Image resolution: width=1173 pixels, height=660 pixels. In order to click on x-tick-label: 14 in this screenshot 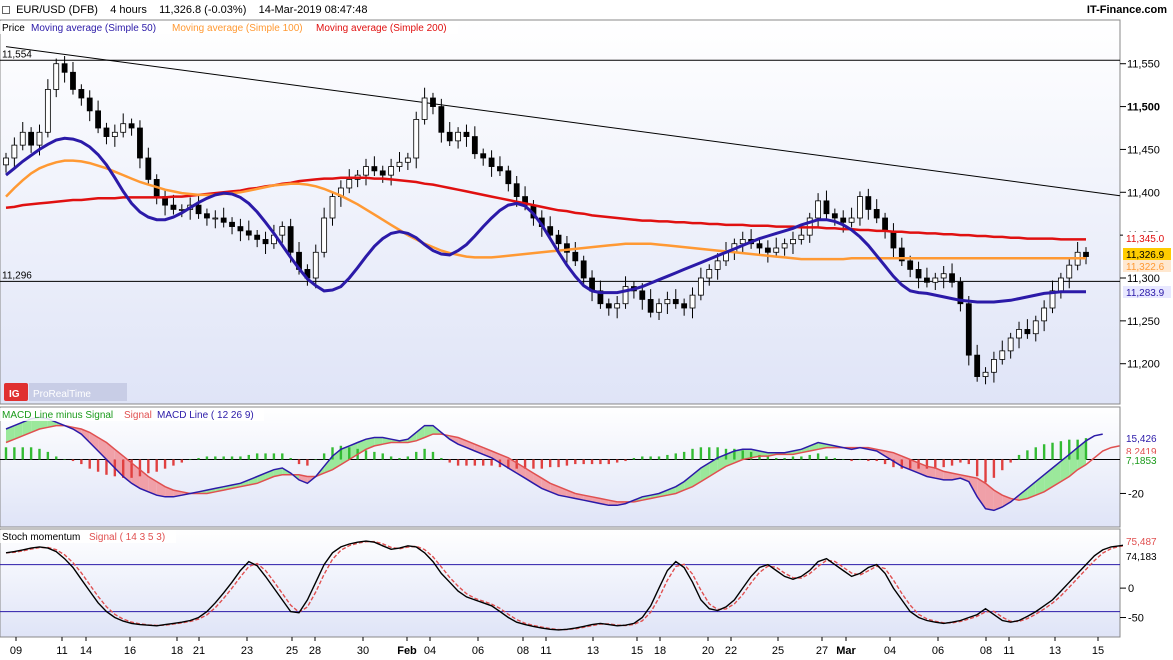, I will do `click(86, 651)`.